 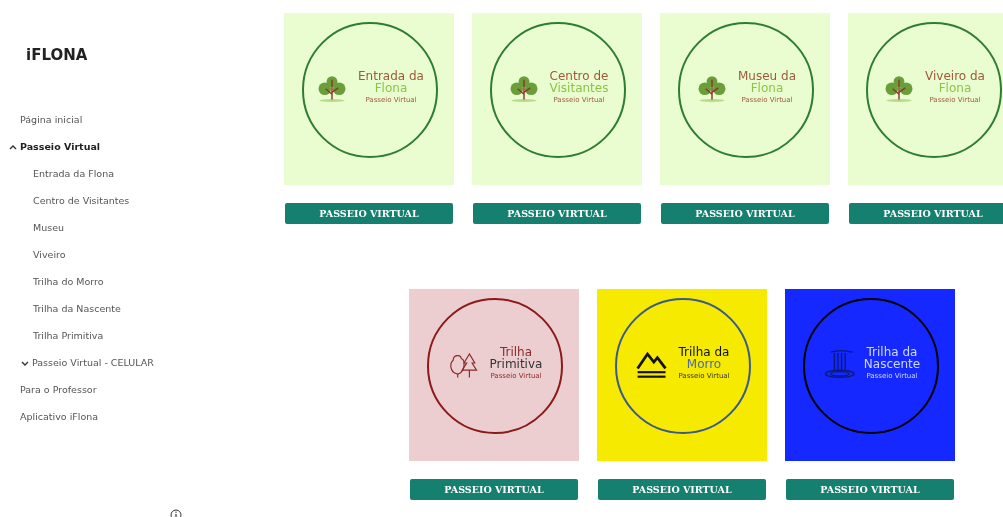 What do you see at coordinates (49, 254) in the screenshot?
I see `nav-subitem: Viveiro` at bounding box center [49, 254].